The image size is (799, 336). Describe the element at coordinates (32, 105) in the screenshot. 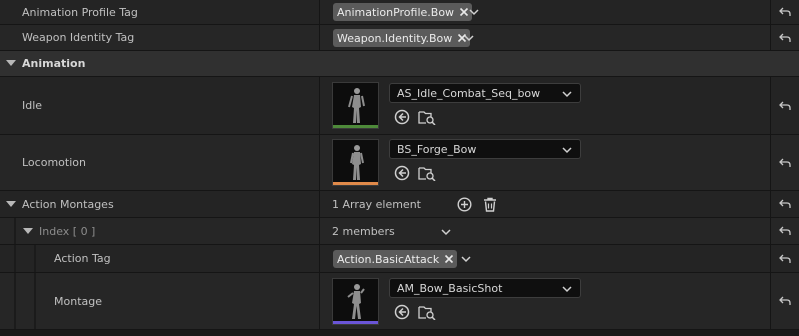

I see `property-label: Idle` at that location.